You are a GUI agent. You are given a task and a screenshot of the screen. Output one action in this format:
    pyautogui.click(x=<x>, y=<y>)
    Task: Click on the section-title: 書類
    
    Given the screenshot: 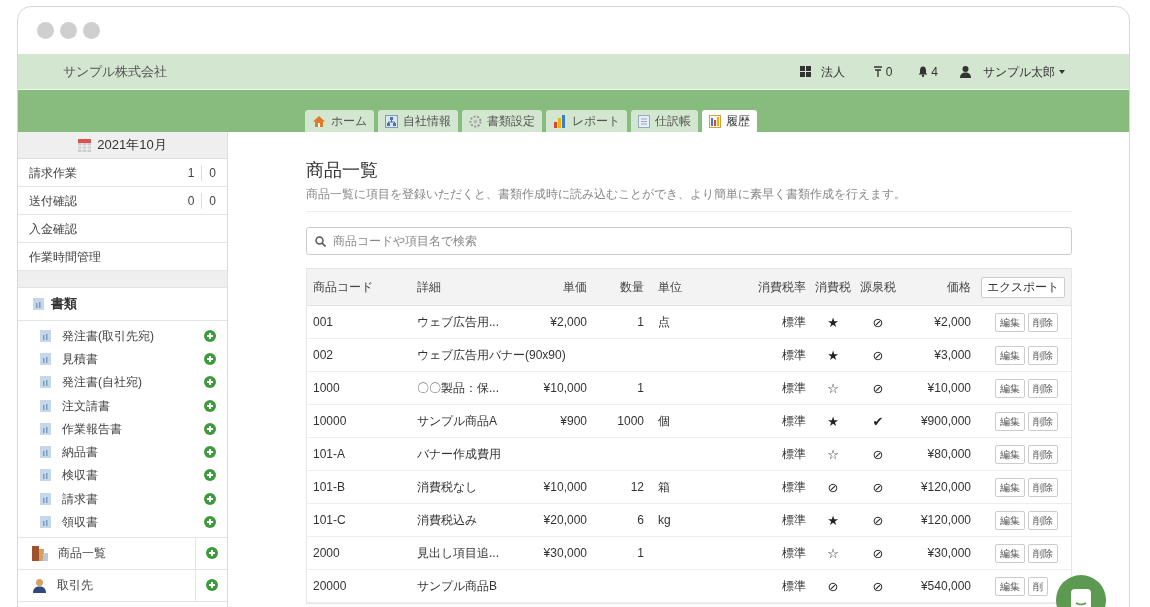 What is the action you would take?
    pyautogui.click(x=64, y=304)
    